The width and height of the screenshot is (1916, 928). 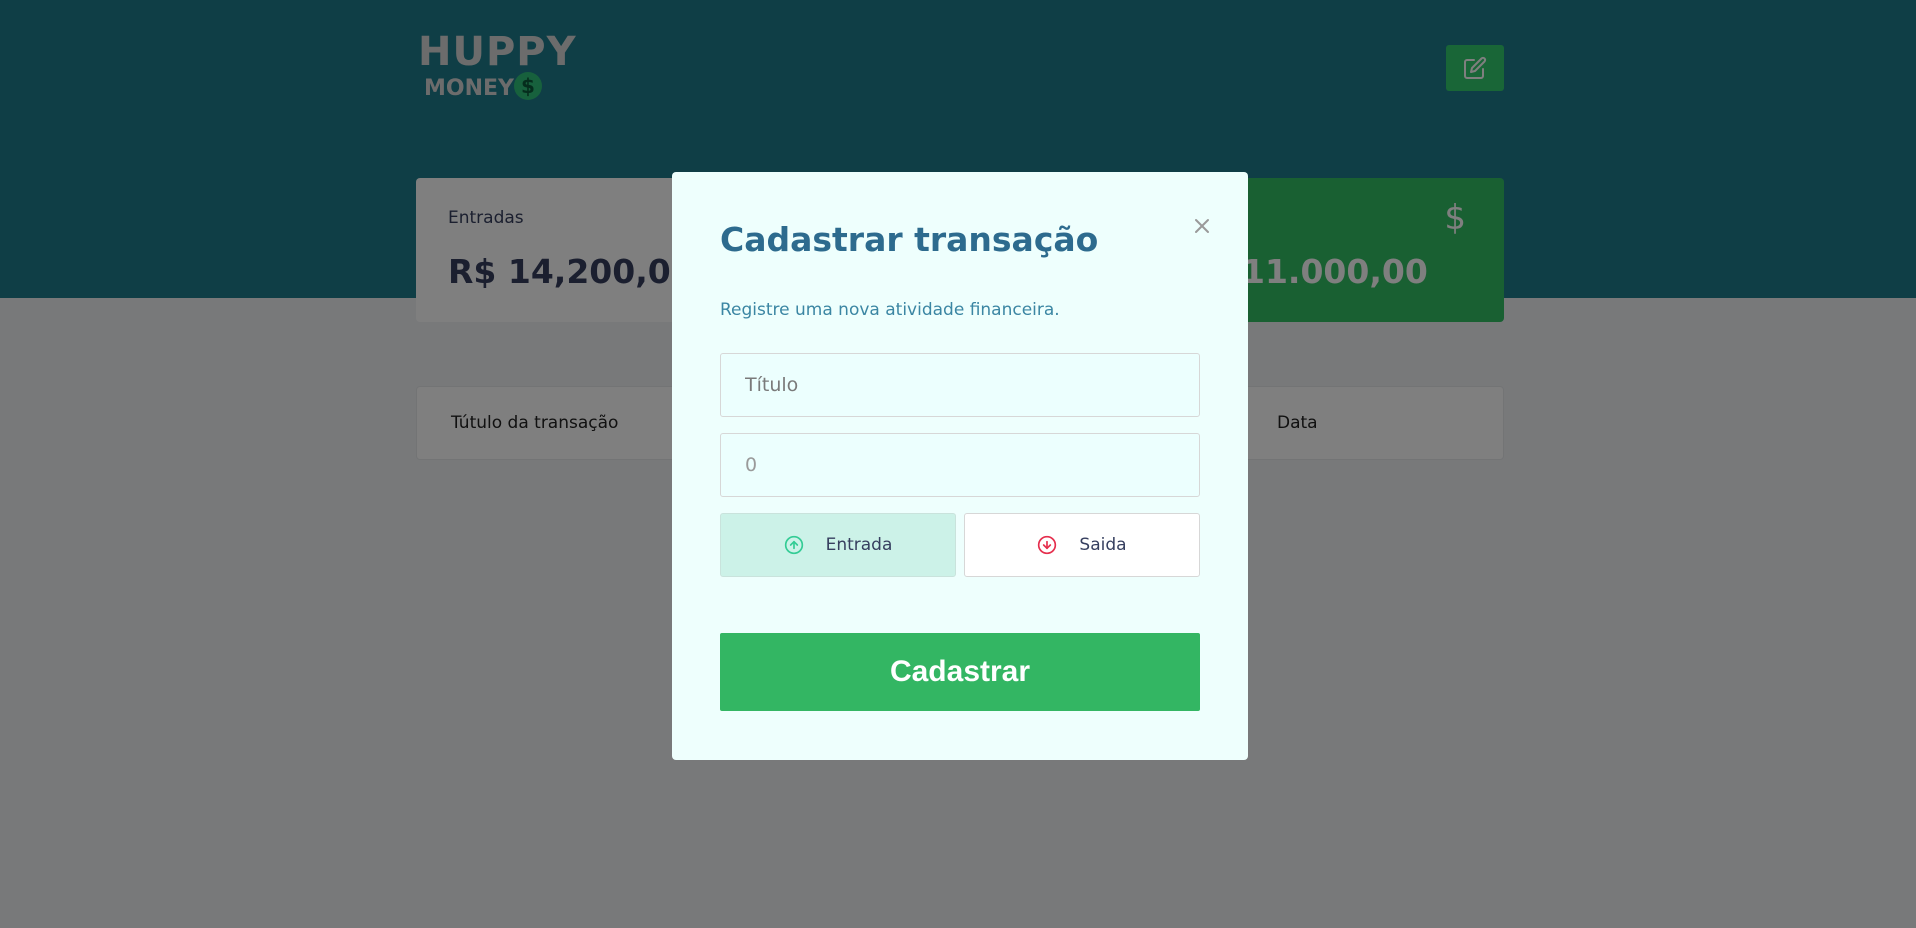 What do you see at coordinates (960, 672) in the screenshot?
I see `submit-button: Cadastrar` at bounding box center [960, 672].